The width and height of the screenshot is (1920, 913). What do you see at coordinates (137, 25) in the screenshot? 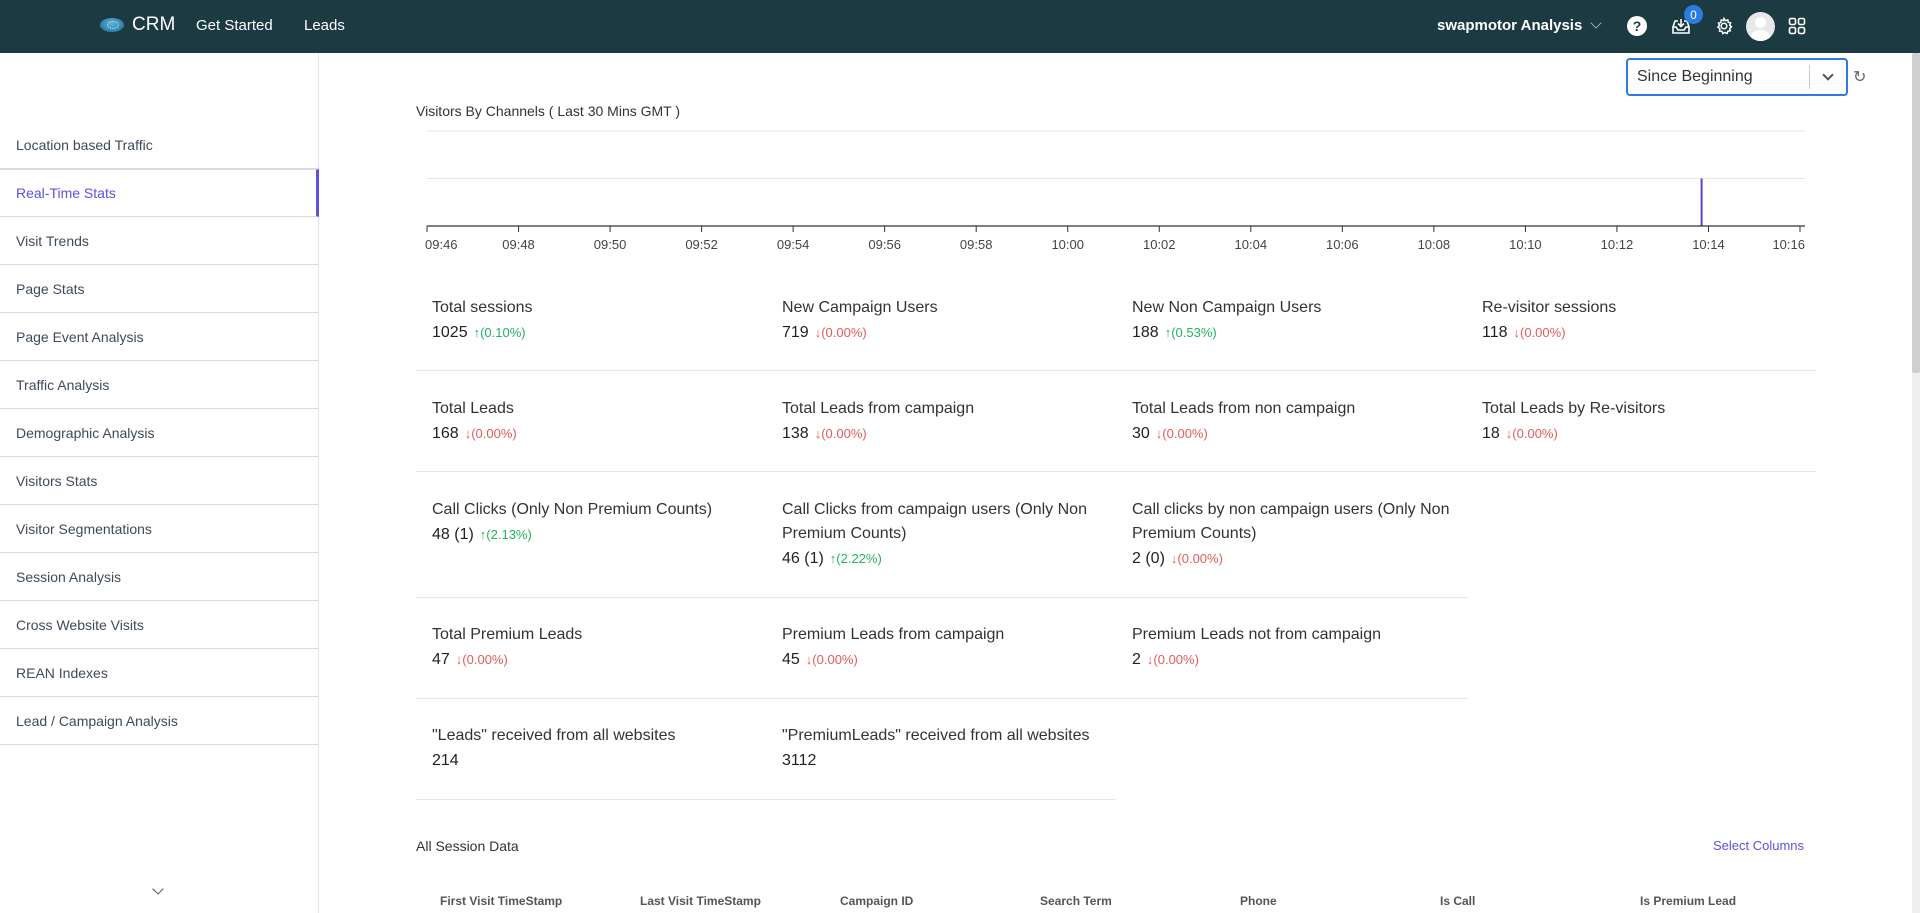
I see `brand: CRM` at bounding box center [137, 25].